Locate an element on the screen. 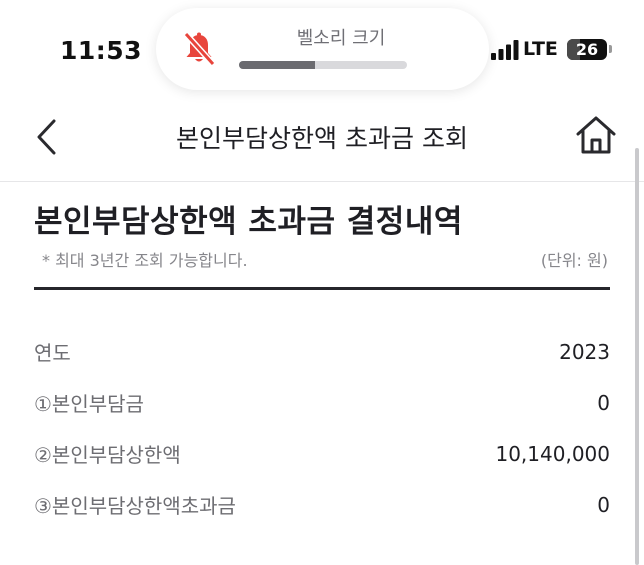 Image resolution: width=644 pixels, height=565 pixels. status-time: 11:53 is located at coordinates (101, 50).